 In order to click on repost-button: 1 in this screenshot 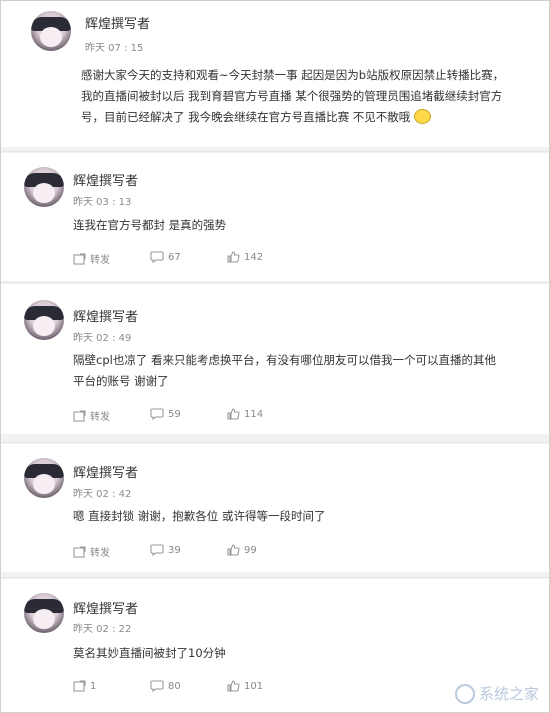, I will do `click(84, 686)`.